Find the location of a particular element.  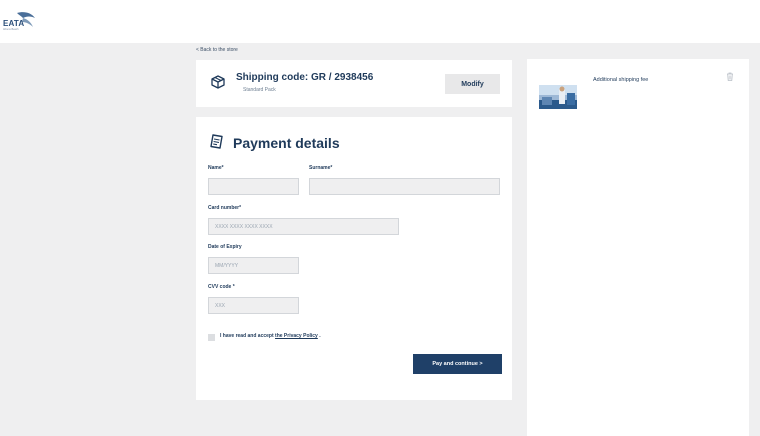

card-number-field is located at coordinates (303, 226).